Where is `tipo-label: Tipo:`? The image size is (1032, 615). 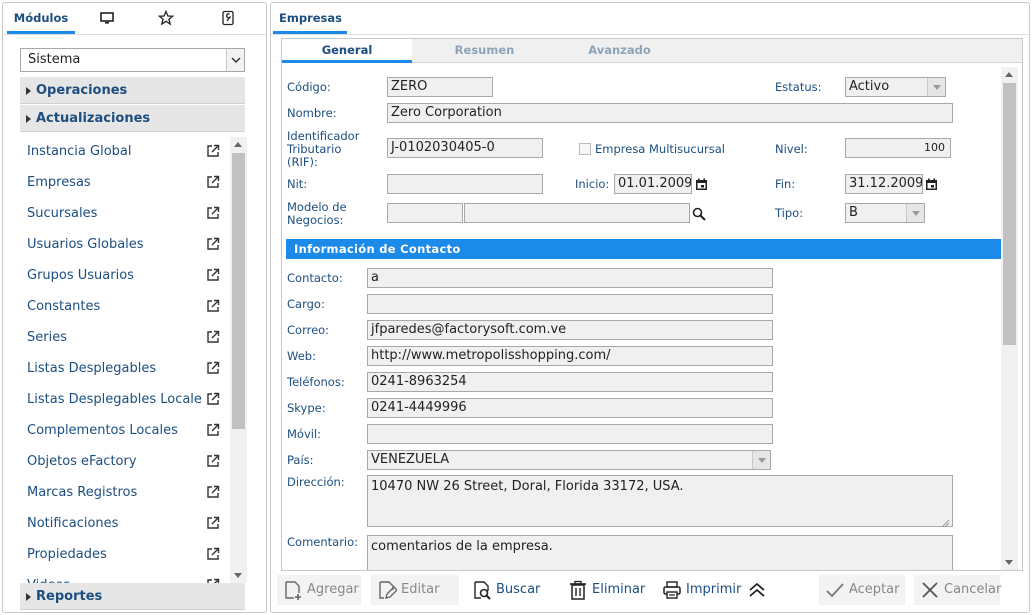
tipo-label: Tipo: is located at coordinates (789, 213).